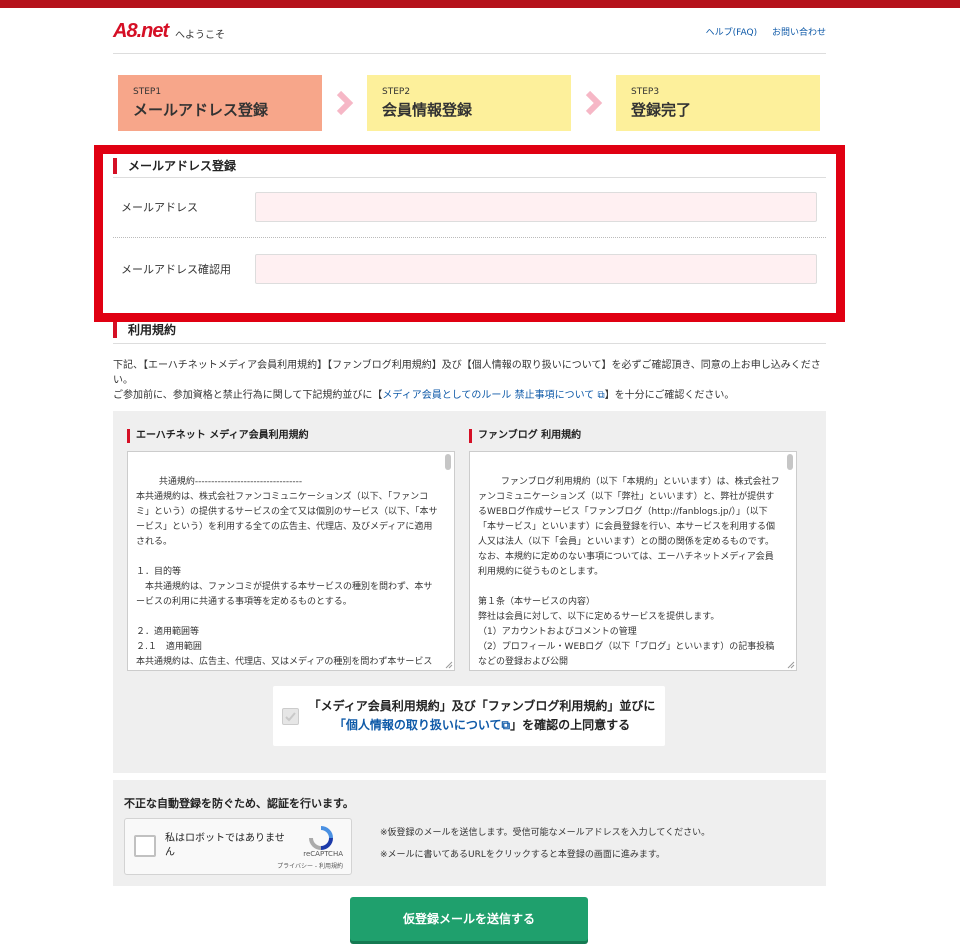 The width and height of the screenshot is (960, 949). What do you see at coordinates (760, 31) in the screenshot?
I see `header-links: ヘルプ(FAQ) お問い合わせ` at bounding box center [760, 31].